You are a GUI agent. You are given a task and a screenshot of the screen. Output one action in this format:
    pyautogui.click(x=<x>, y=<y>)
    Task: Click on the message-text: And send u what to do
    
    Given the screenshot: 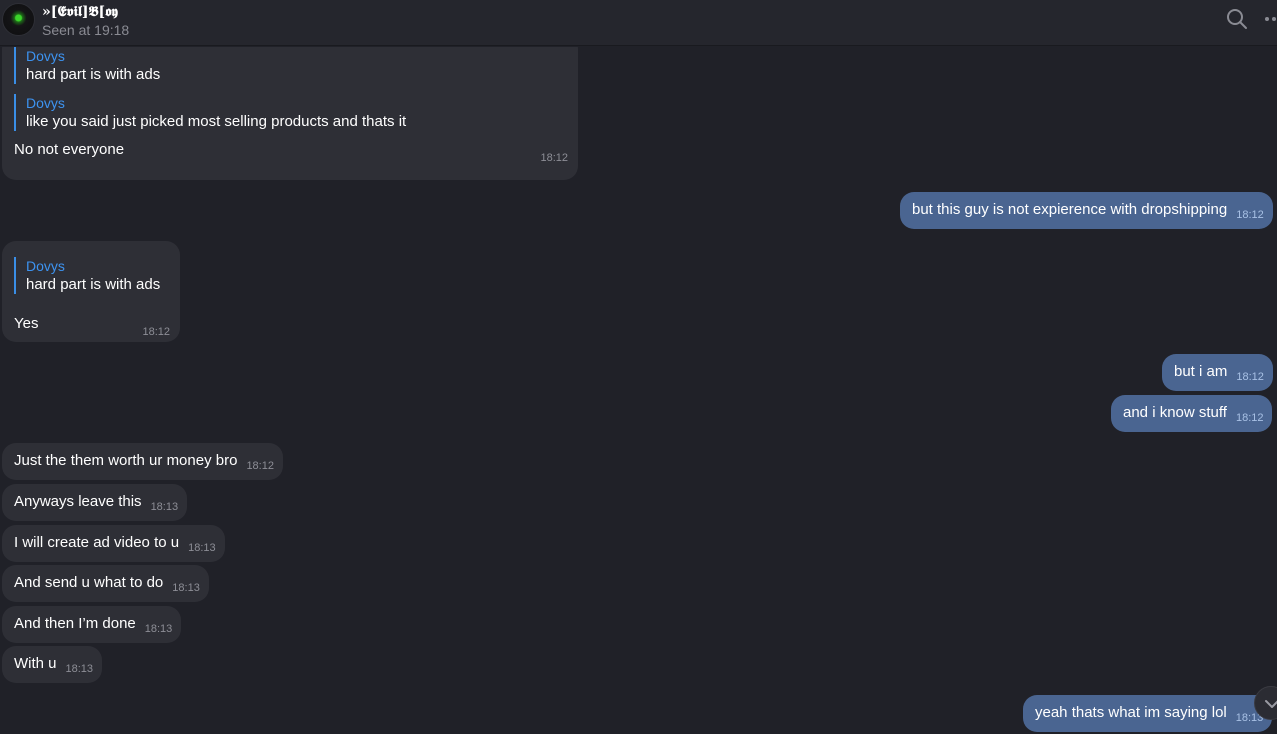 What is the action you would take?
    pyautogui.click(x=89, y=582)
    